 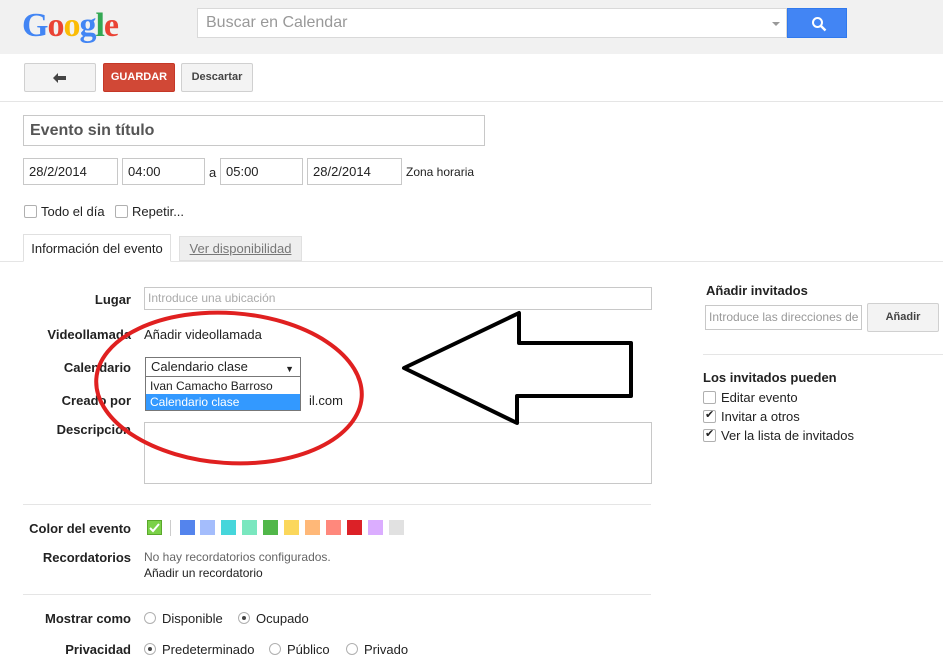 What do you see at coordinates (88, 618) in the screenshot?
I see `show-as-label: Mostrar como` at bounding box center [88, 618].